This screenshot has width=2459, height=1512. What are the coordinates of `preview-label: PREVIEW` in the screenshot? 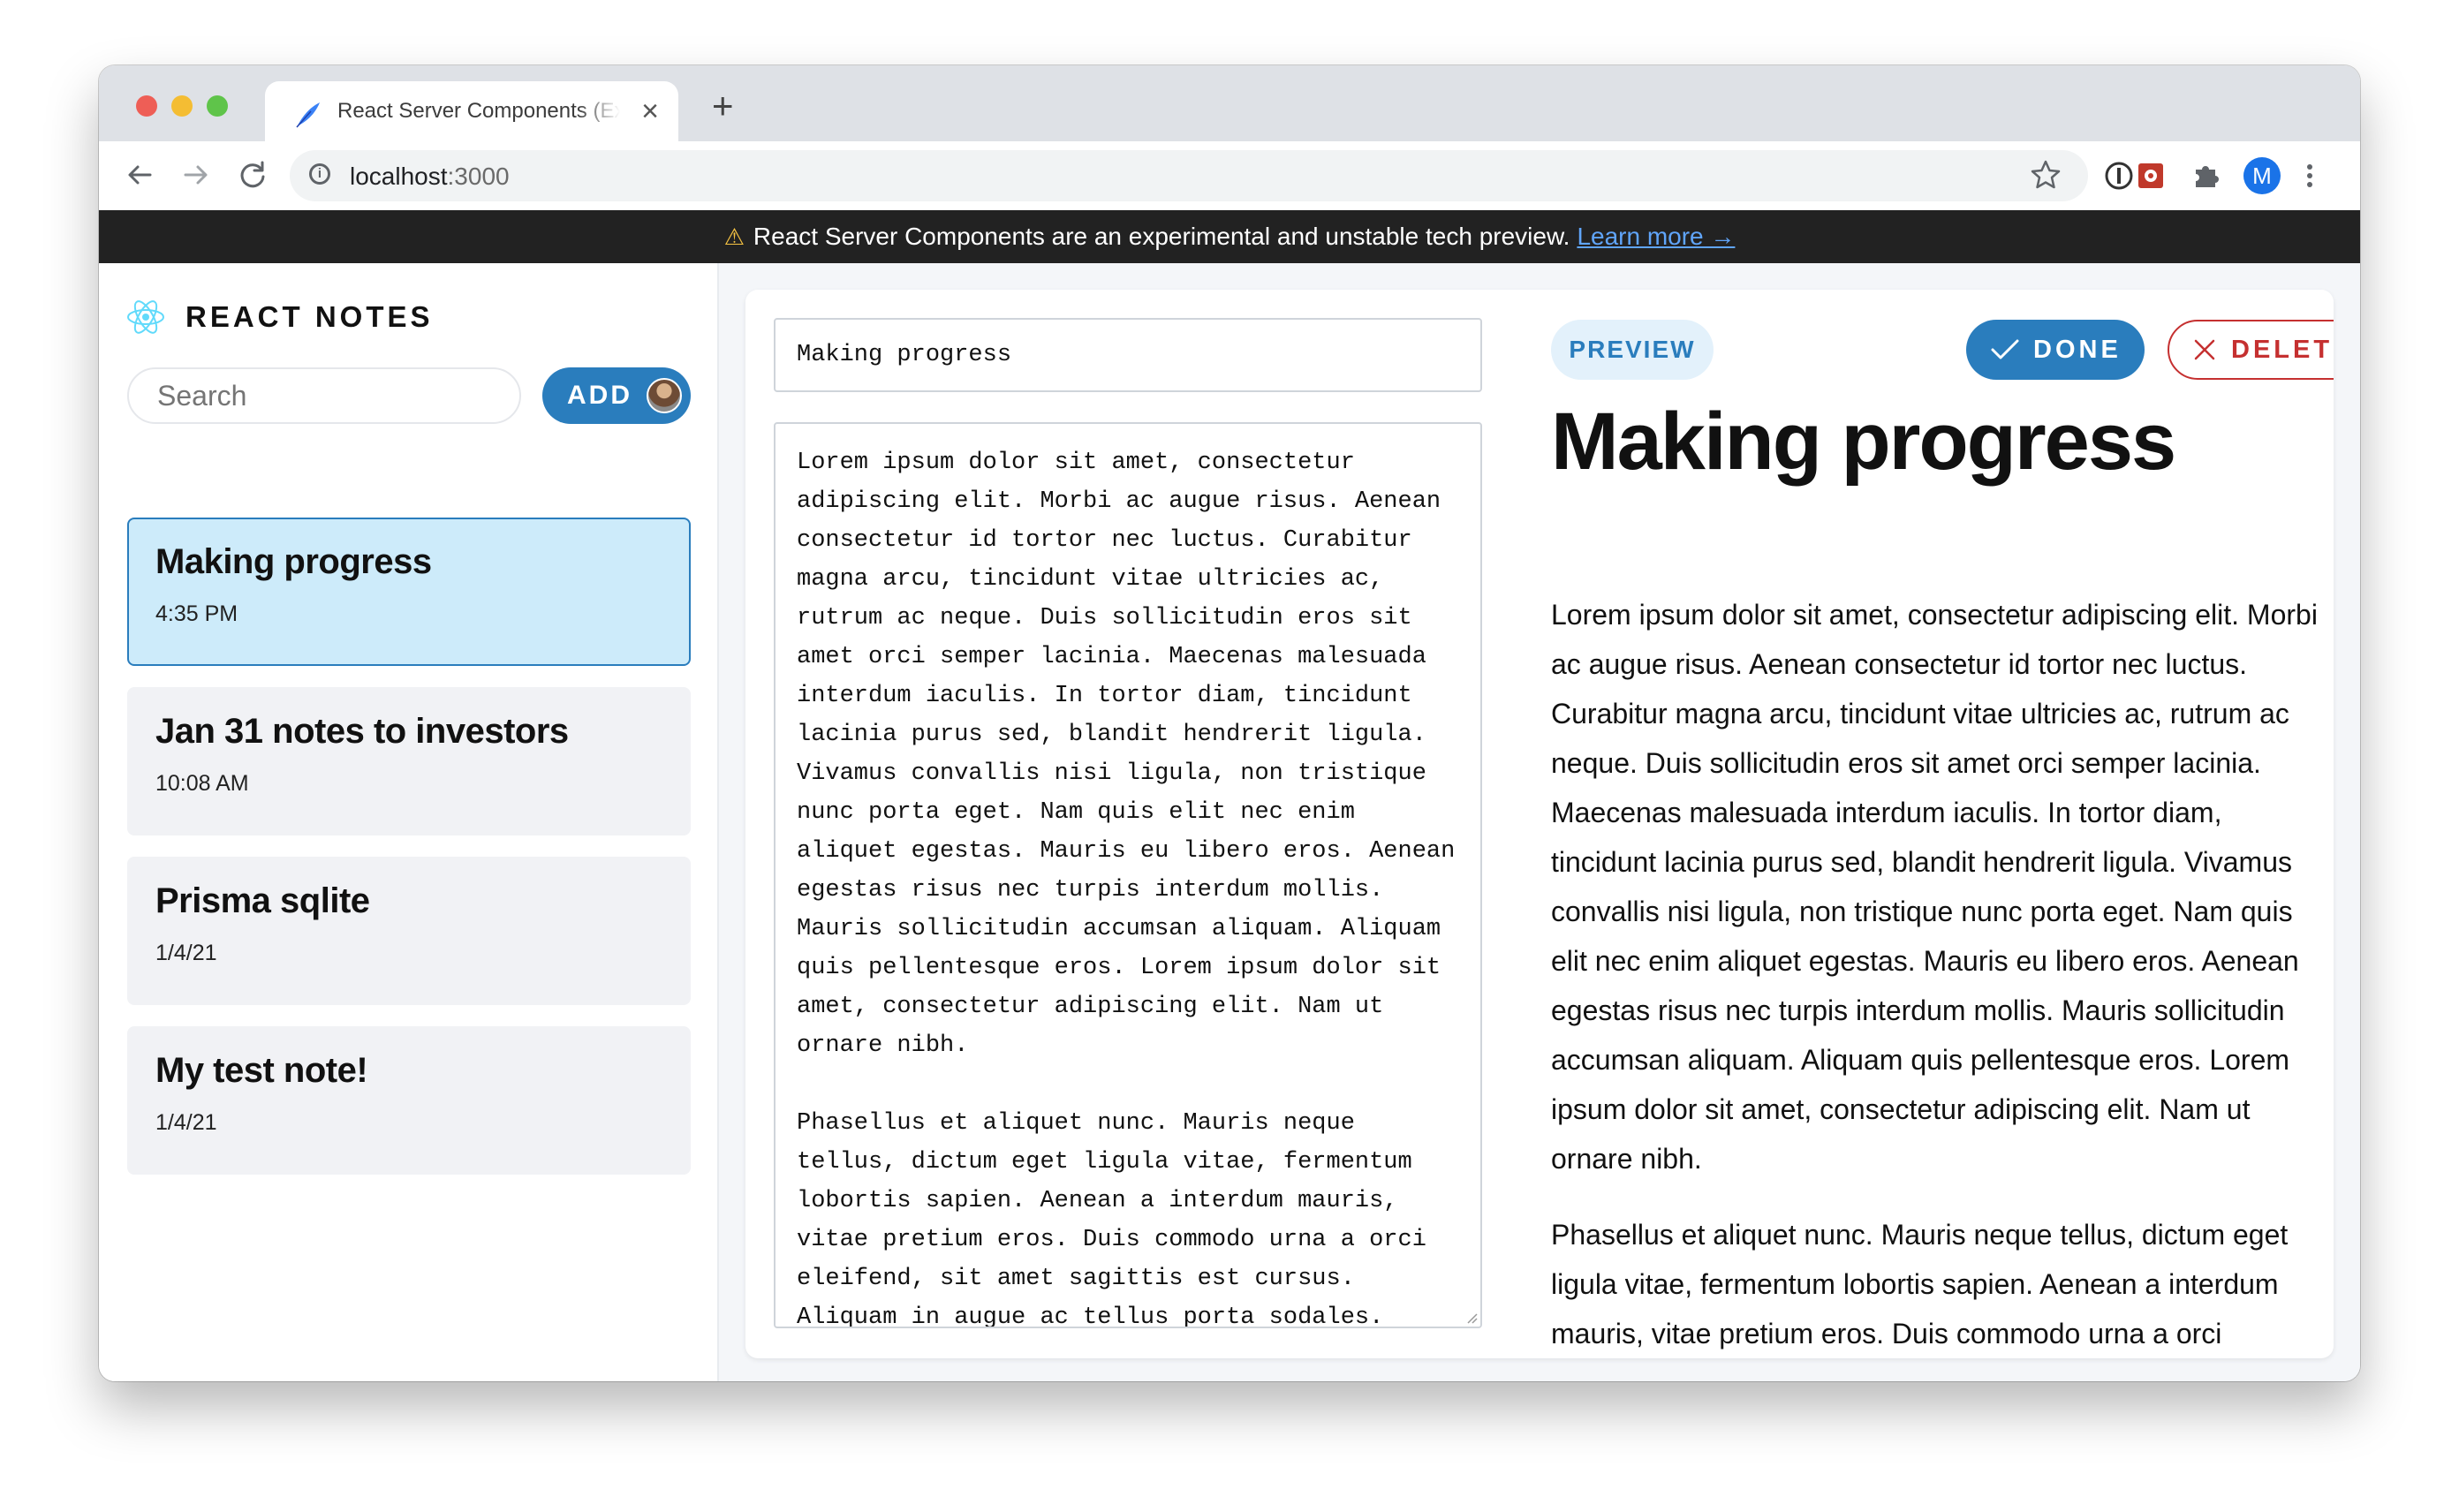 It's located at (1632, 350).